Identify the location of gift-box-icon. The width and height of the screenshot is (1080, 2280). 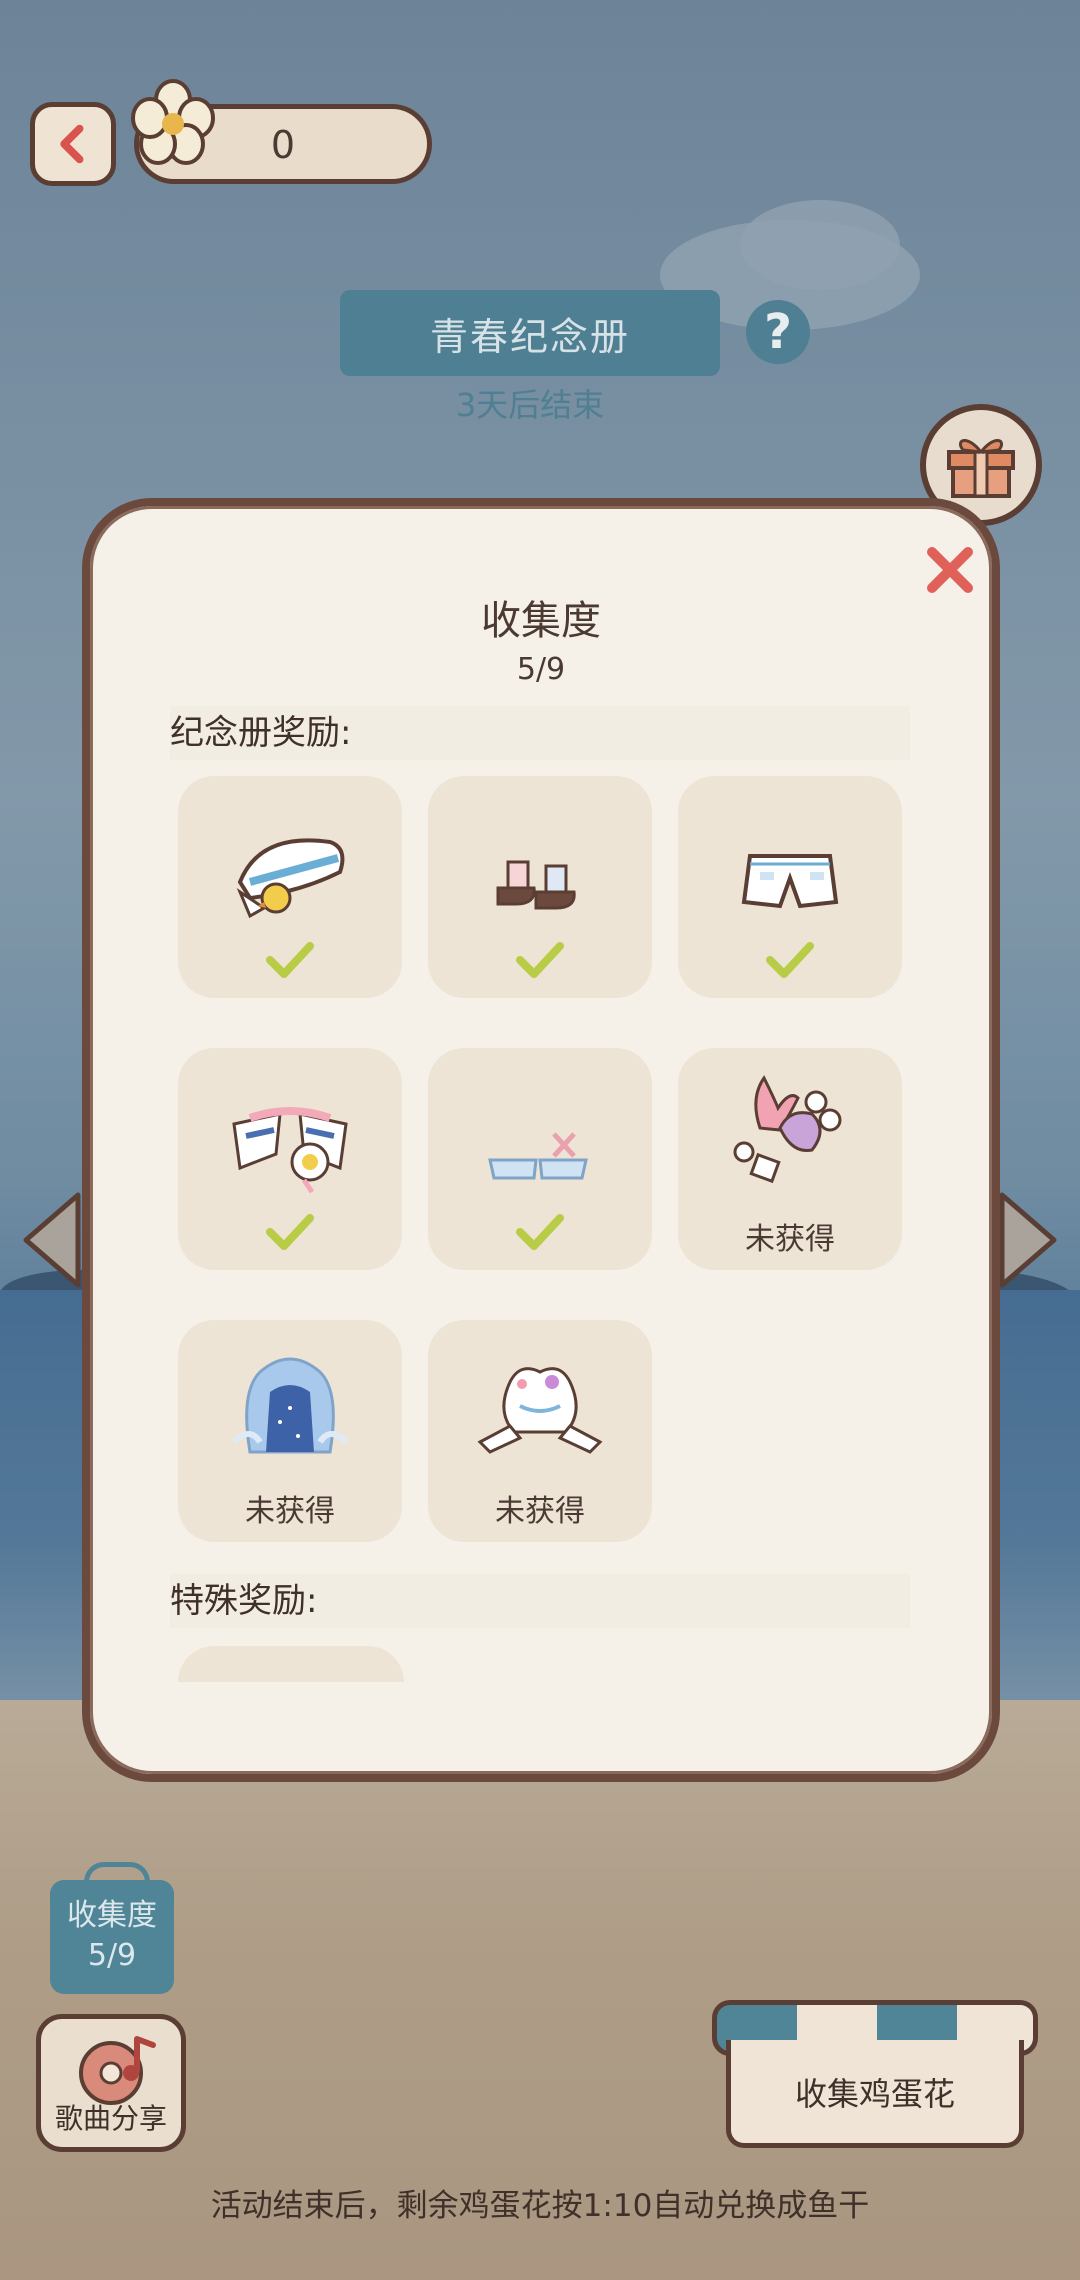
(981, 468).